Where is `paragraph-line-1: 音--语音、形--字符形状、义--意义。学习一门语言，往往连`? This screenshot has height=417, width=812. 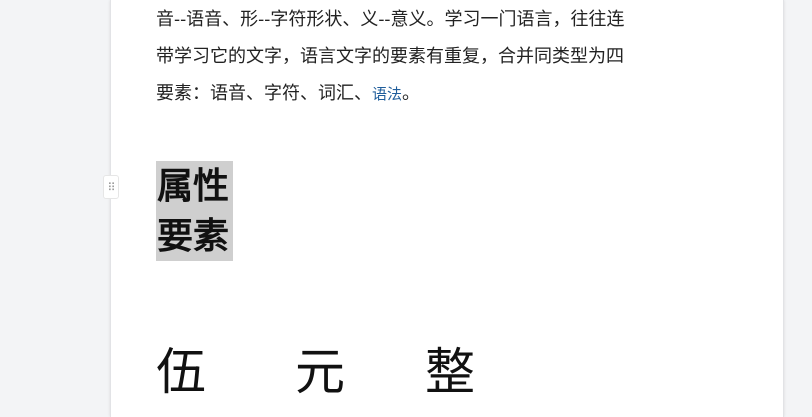 paragraph-line-1: 音--语音、形--字符形状、义--意义。学习一门语言，往往连 is located at coordinates (390, 19).